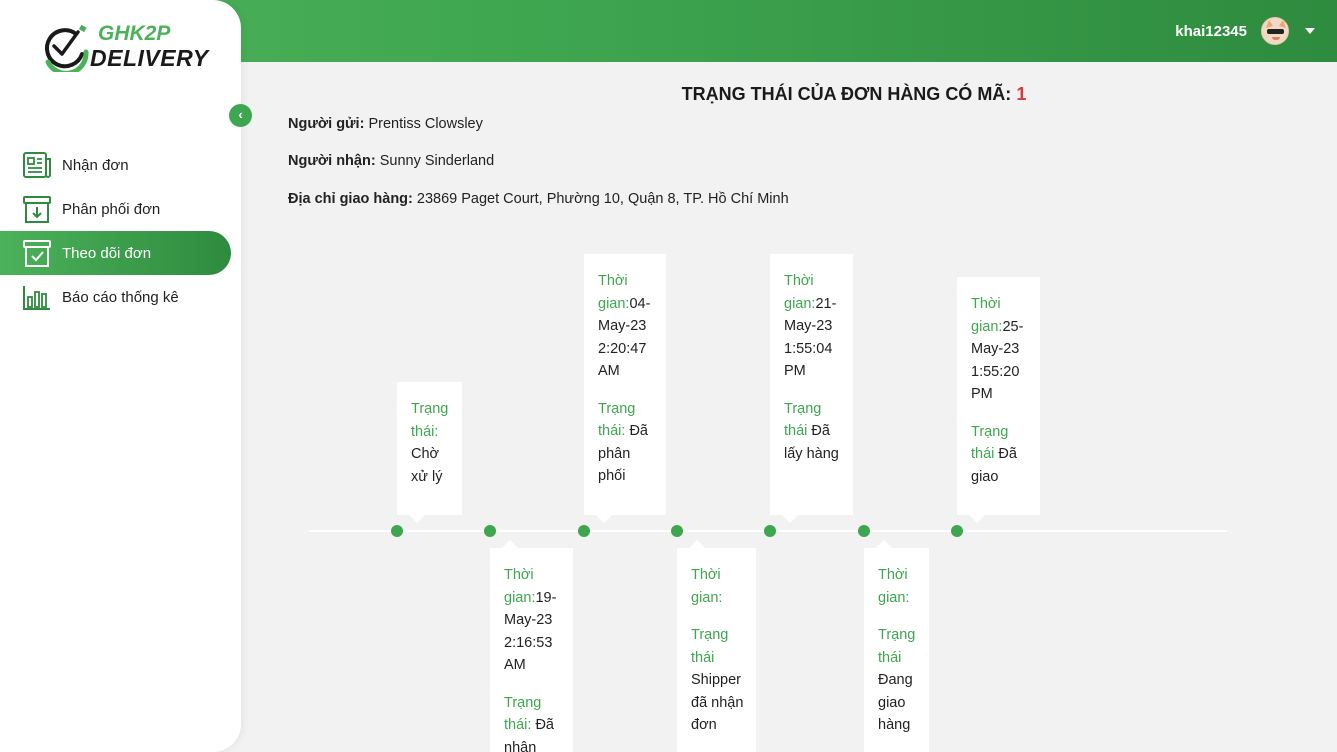 Image resolution: width=1337 pixels, height=752 pixels. What do you see at coordinates (854, 94) in the screenshot?
I see `page-title: TRẠNG THÁI CỦA ĐƠN HÀNG CÓ MÃ: 1` at bounding box center [854, 94].